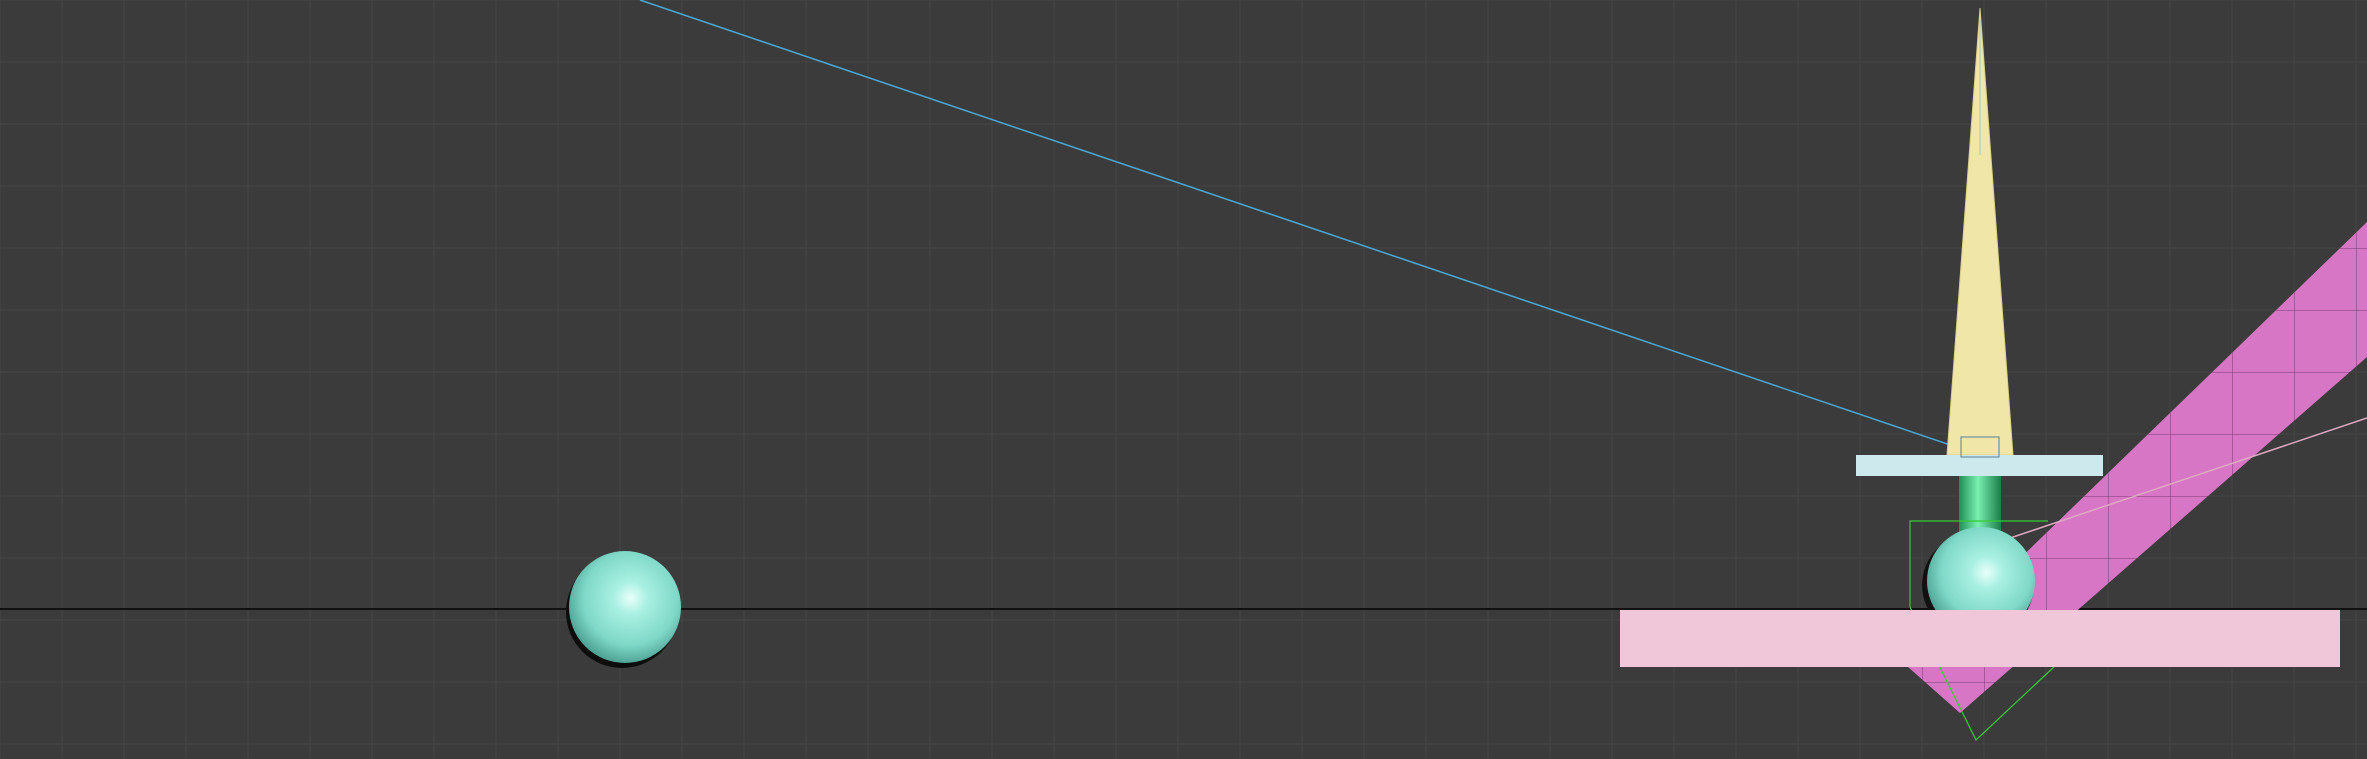 Image resolution: width=2367 pixels, height=759 pixels. I want to click on sphere-left, so click(623, 609).